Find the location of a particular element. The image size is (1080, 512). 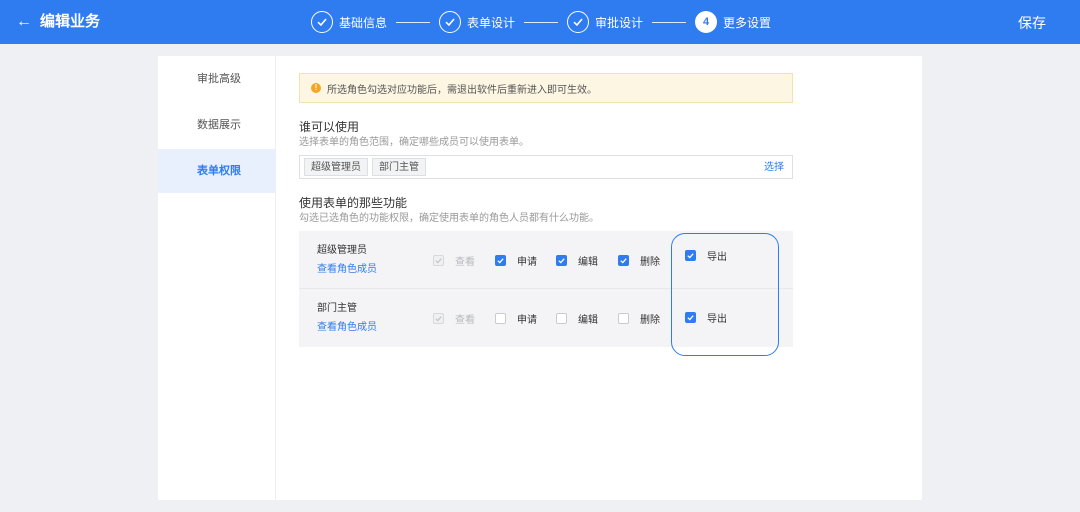

section-title-functions: 使用表单的那些功能 is located at coordinates (353, 203).